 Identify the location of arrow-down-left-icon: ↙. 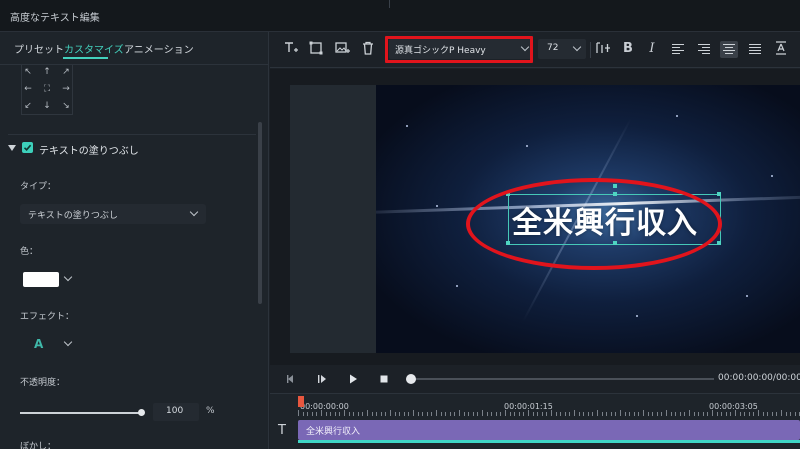
(28, 106).